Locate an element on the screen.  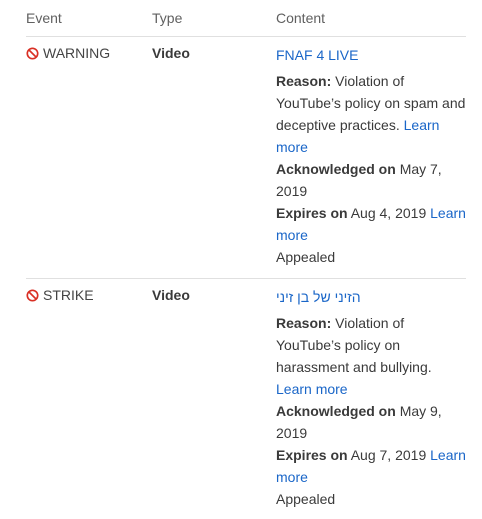
acknowledged-paragraph: Acknowledged on May 9, 2019 is located at coordinates (371, 422).